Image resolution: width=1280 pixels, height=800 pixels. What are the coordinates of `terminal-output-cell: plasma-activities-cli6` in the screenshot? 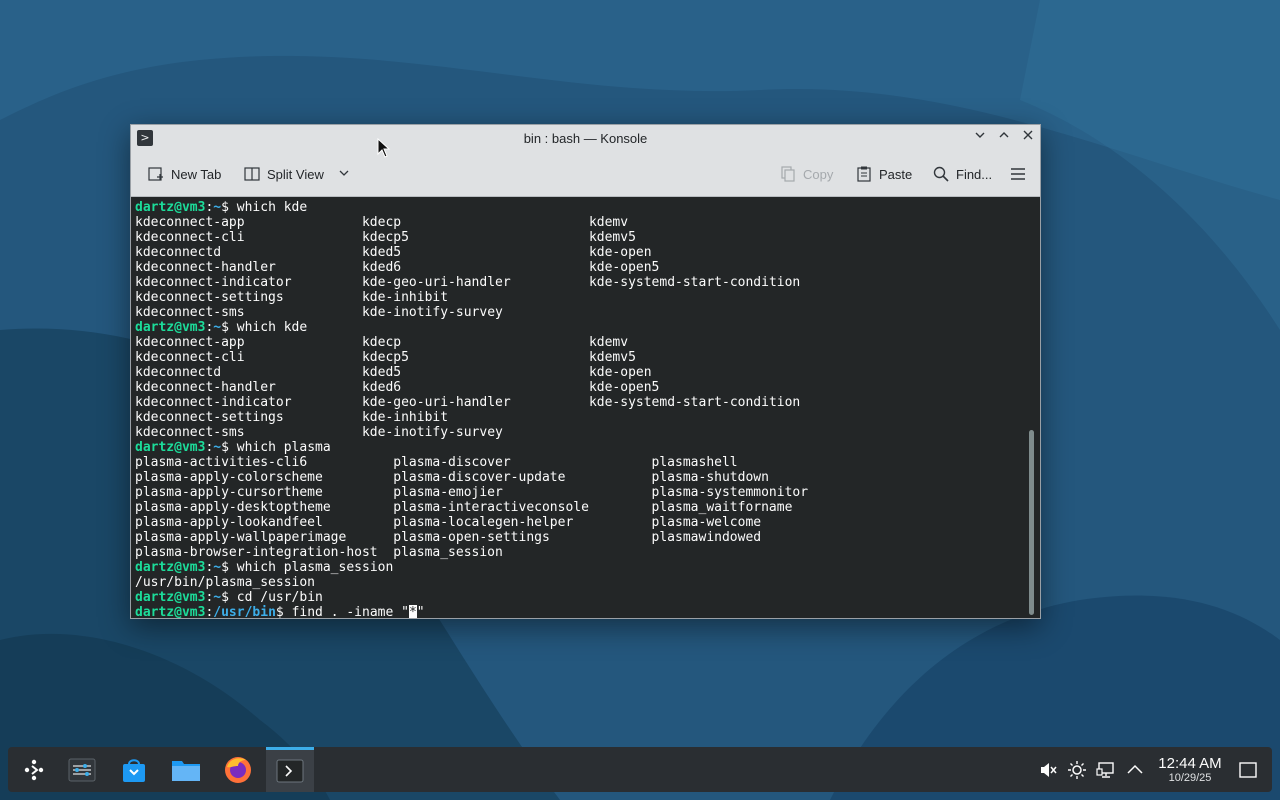 It's located at (221, 462).